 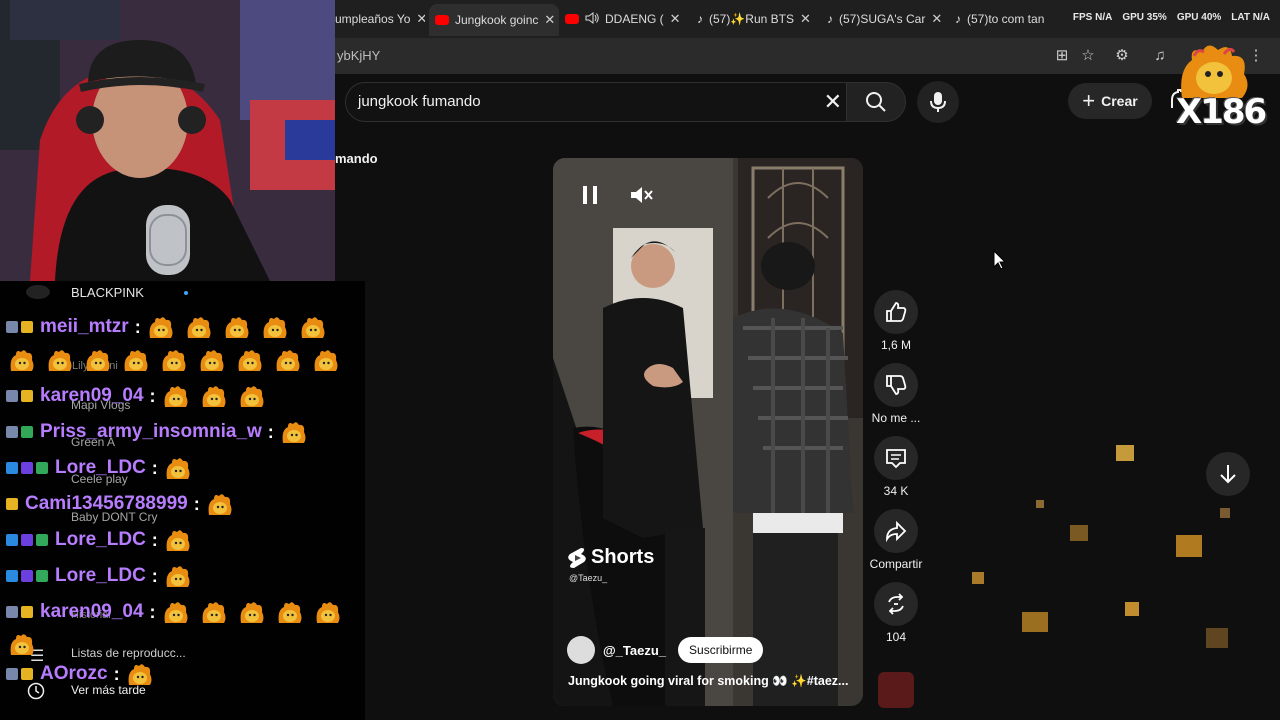 I want to click on share-icon, so click(x=896, y=531).